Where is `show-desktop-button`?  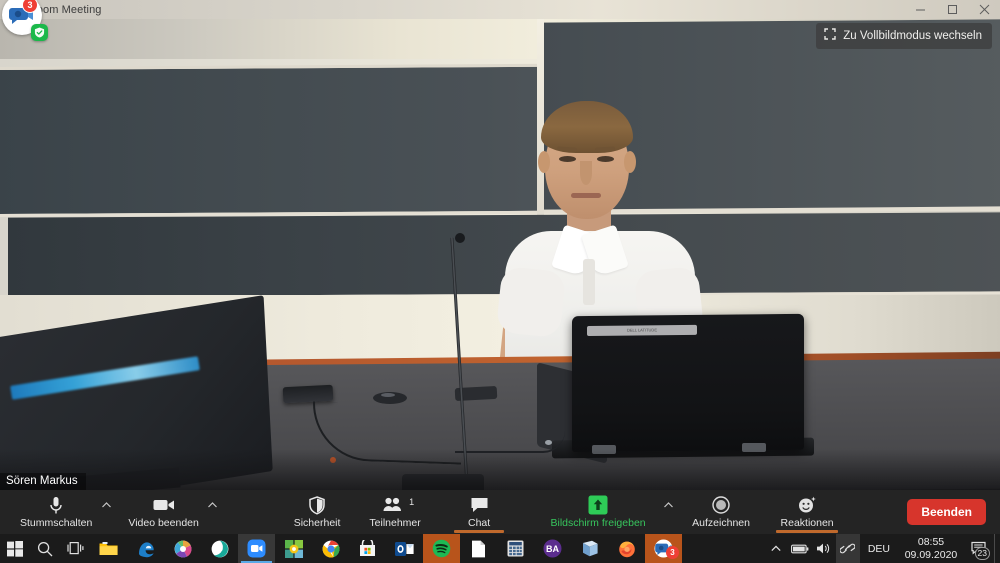 show-desktop-button is located at coordinates (997, 548).